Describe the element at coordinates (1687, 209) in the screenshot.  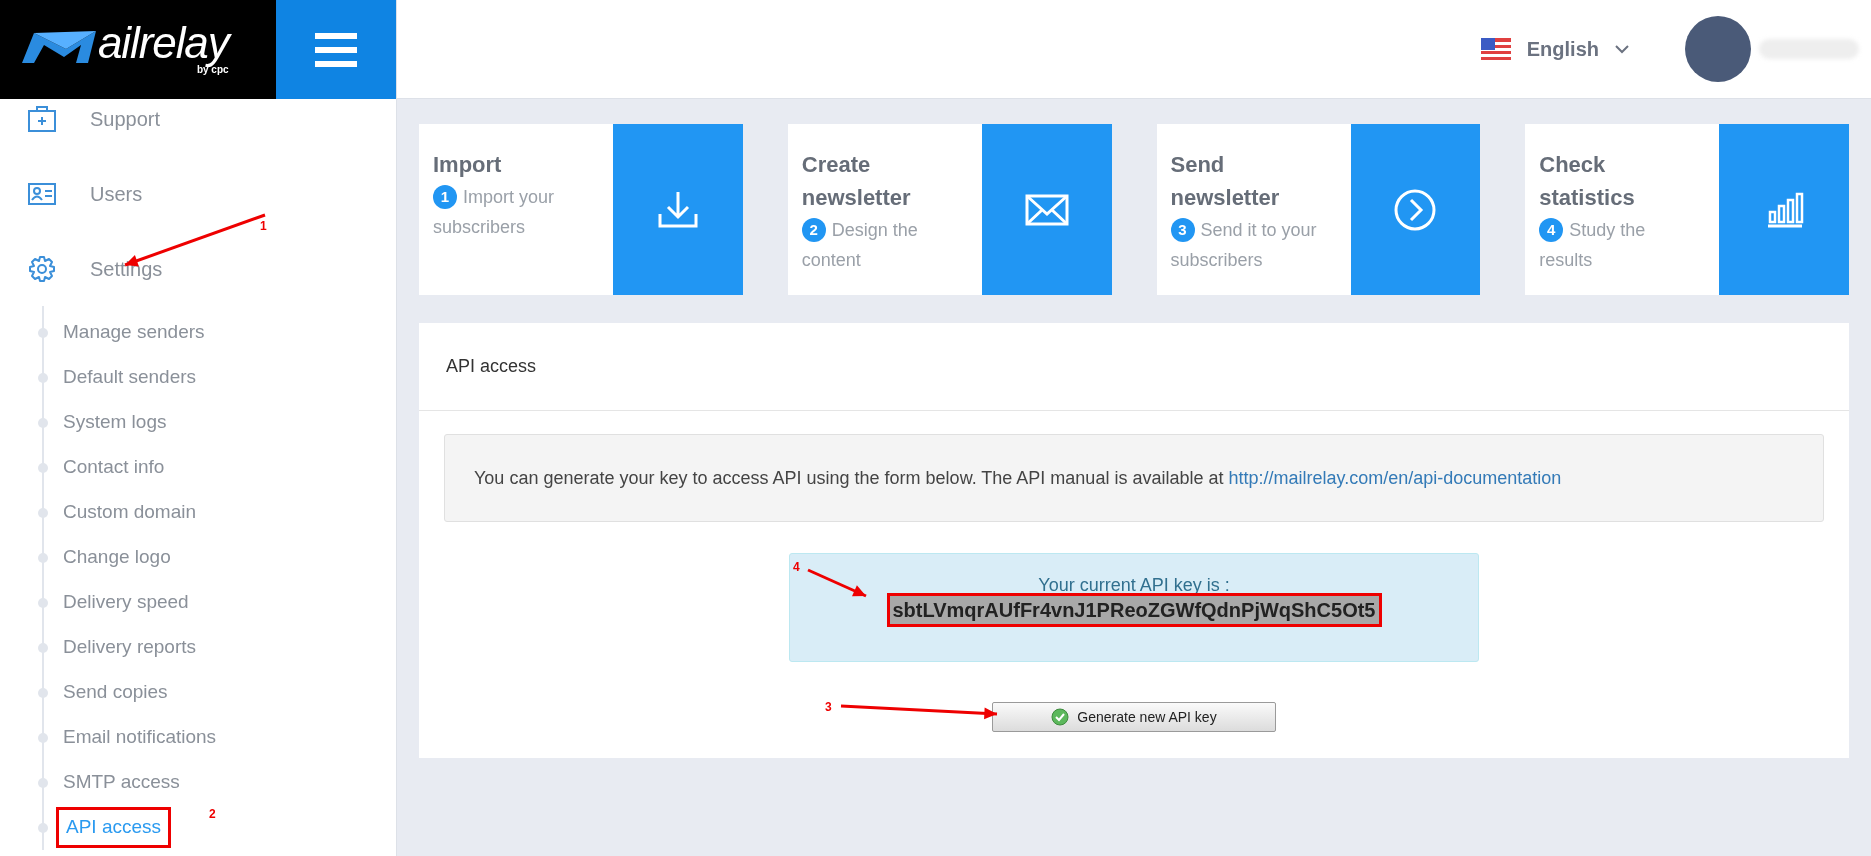
I see `step-card: Check statistics 4 Study the results` at that location.